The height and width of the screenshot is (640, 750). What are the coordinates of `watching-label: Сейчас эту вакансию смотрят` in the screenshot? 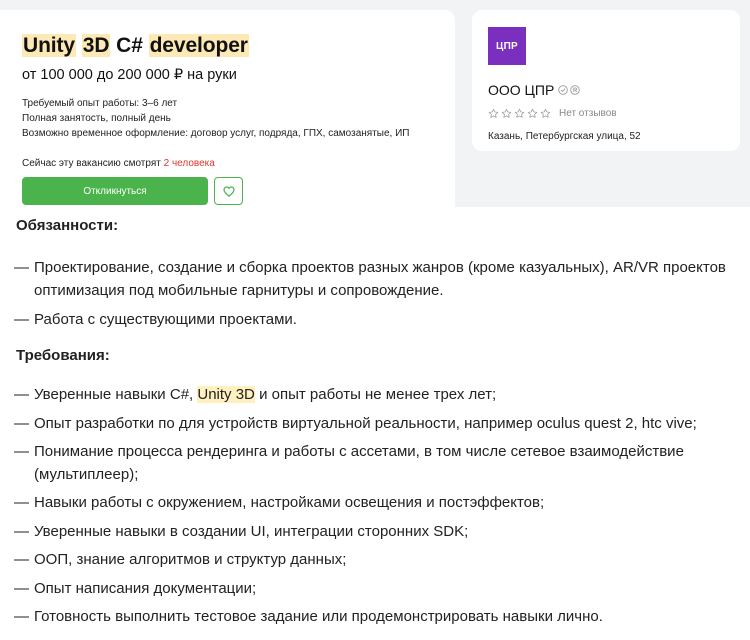 It's located at (93, 163).